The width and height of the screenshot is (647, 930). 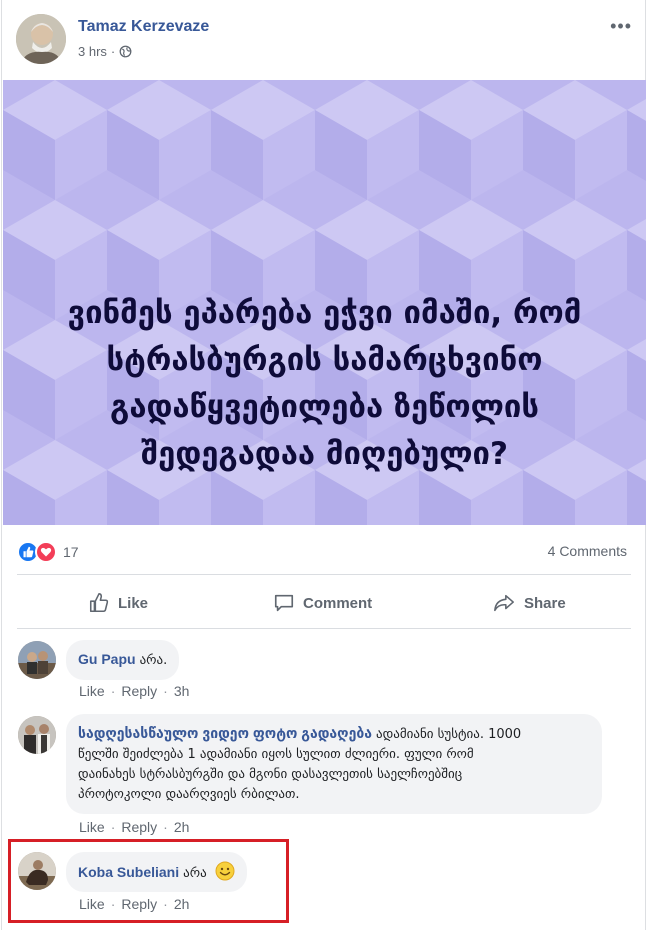 I want to click on love-reaction-icon, so click(x=46, y=552).